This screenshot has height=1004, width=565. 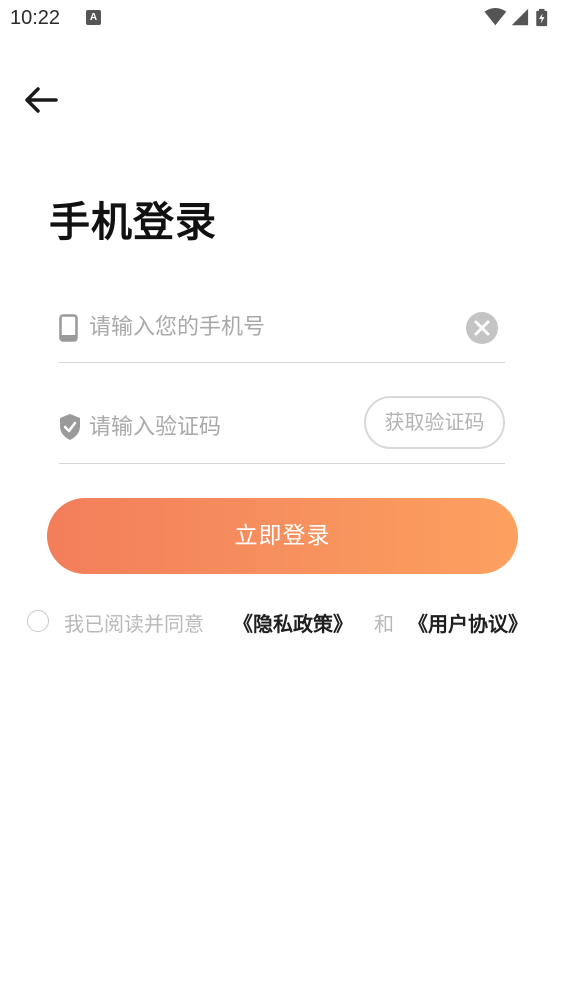 I want to click on wifi-icon, so click(x=495, y=17).